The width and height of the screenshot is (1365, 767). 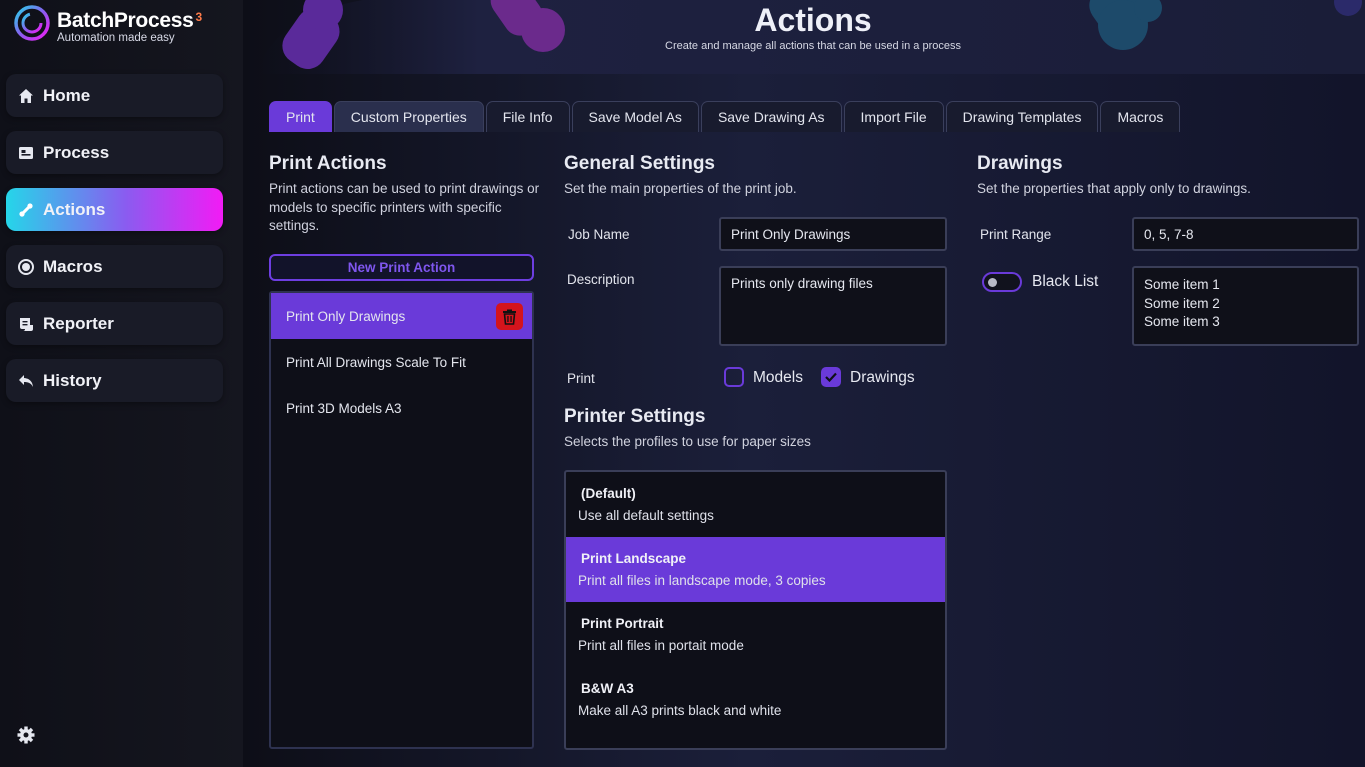 What do you see at coordinates (1245, 306) in the screenshot?
I see `black-list-field: Some item 1 Some item 2 Some item 3` at bounding box center [1245, 306].